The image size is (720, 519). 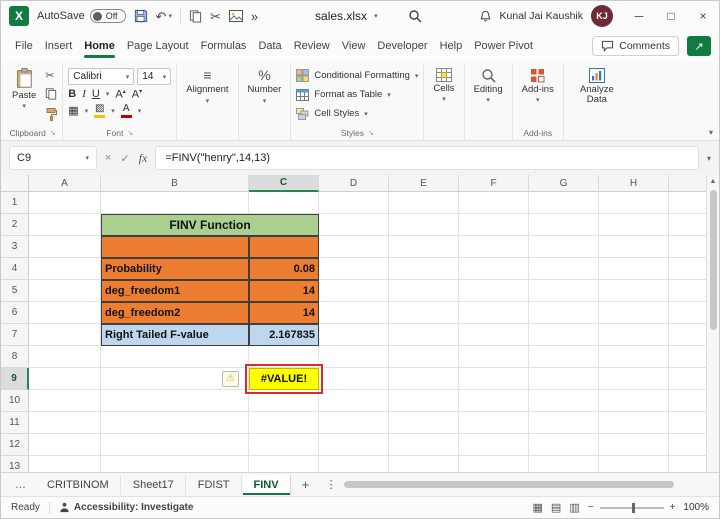 What do you see at coordinates (65, 379) in the screenshot?
I see `cell-A9` at bounding box center [65, 379].